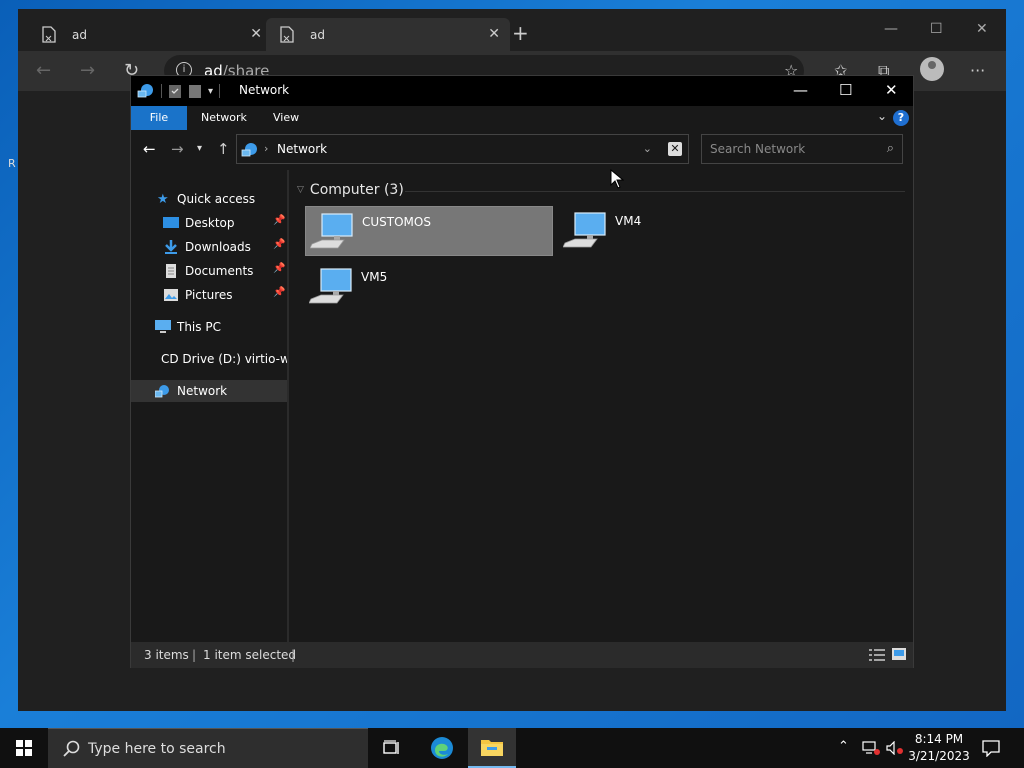 The image size is (1024, 768). I want to click on sidebar-item-pictures: Pictures 📌, so click(209, 295).